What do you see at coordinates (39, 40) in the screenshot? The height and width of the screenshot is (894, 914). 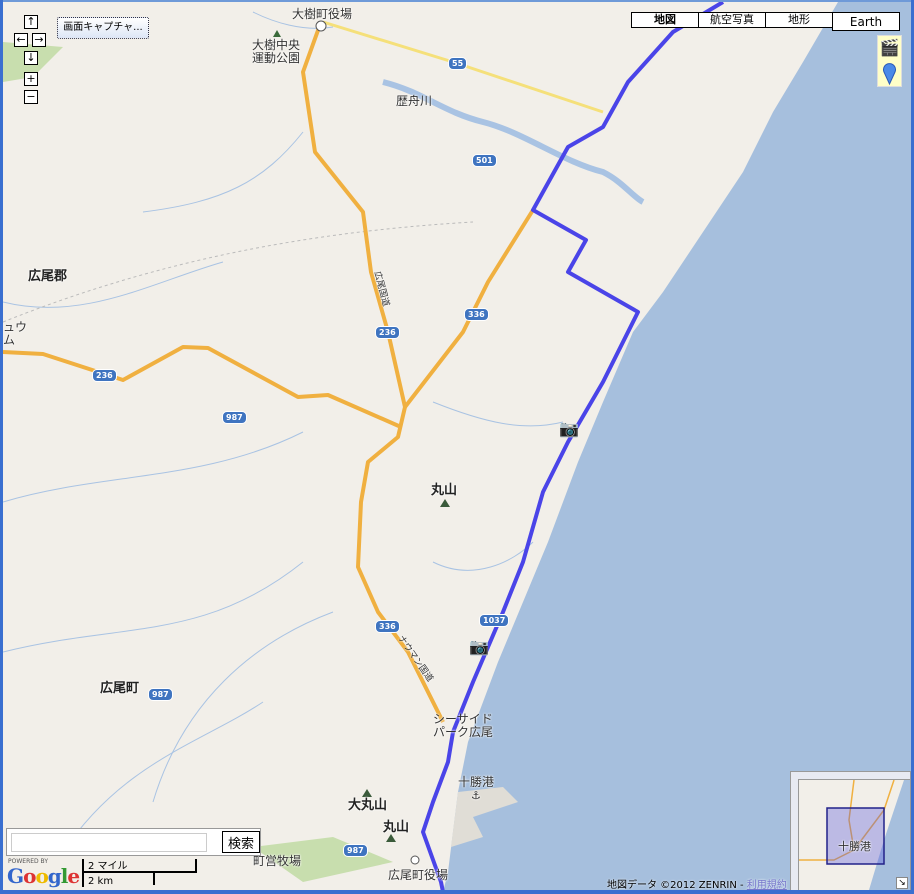 I see `pan-right-button: →` at bounding box center [39, 40].